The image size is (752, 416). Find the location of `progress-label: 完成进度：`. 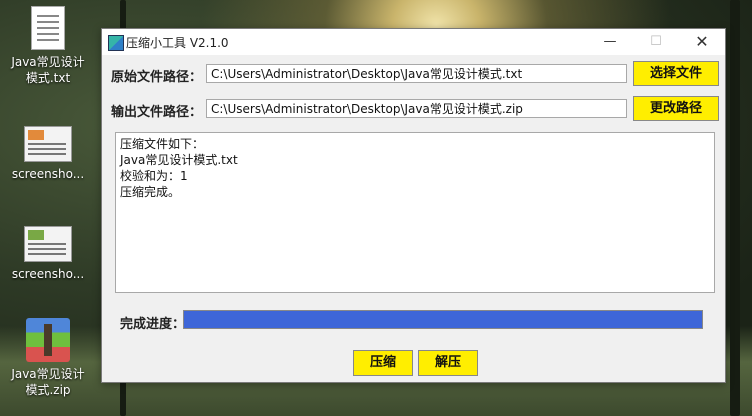

progress-label: 完成进度： is located at coordinates (153, 324).